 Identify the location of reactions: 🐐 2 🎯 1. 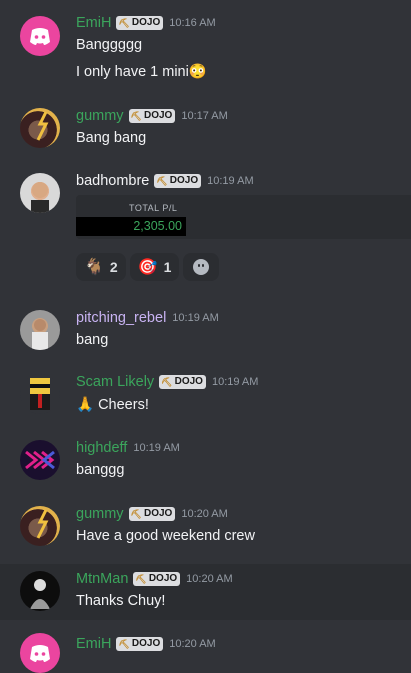
(148, 267).